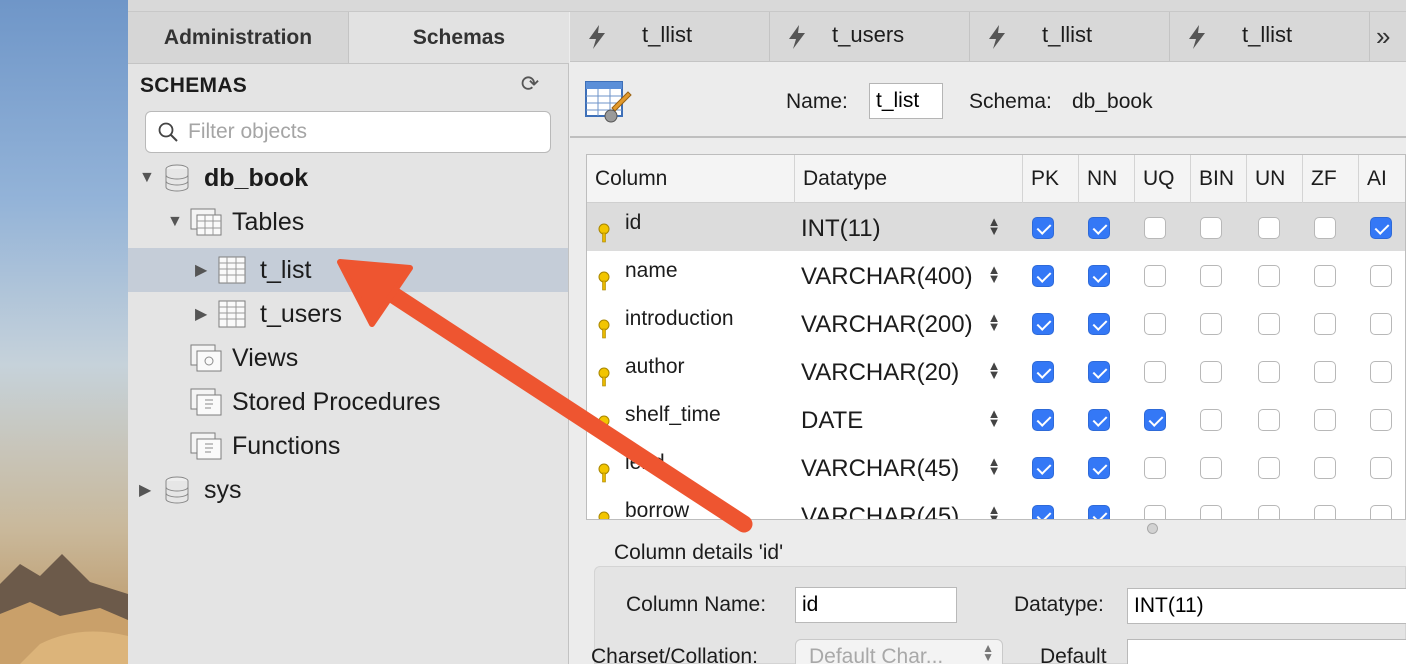 This screenshot has width=1406, height=664. Describe the element at coordinates (1266, 651) in the screenshot. I see `default-input` at that location.